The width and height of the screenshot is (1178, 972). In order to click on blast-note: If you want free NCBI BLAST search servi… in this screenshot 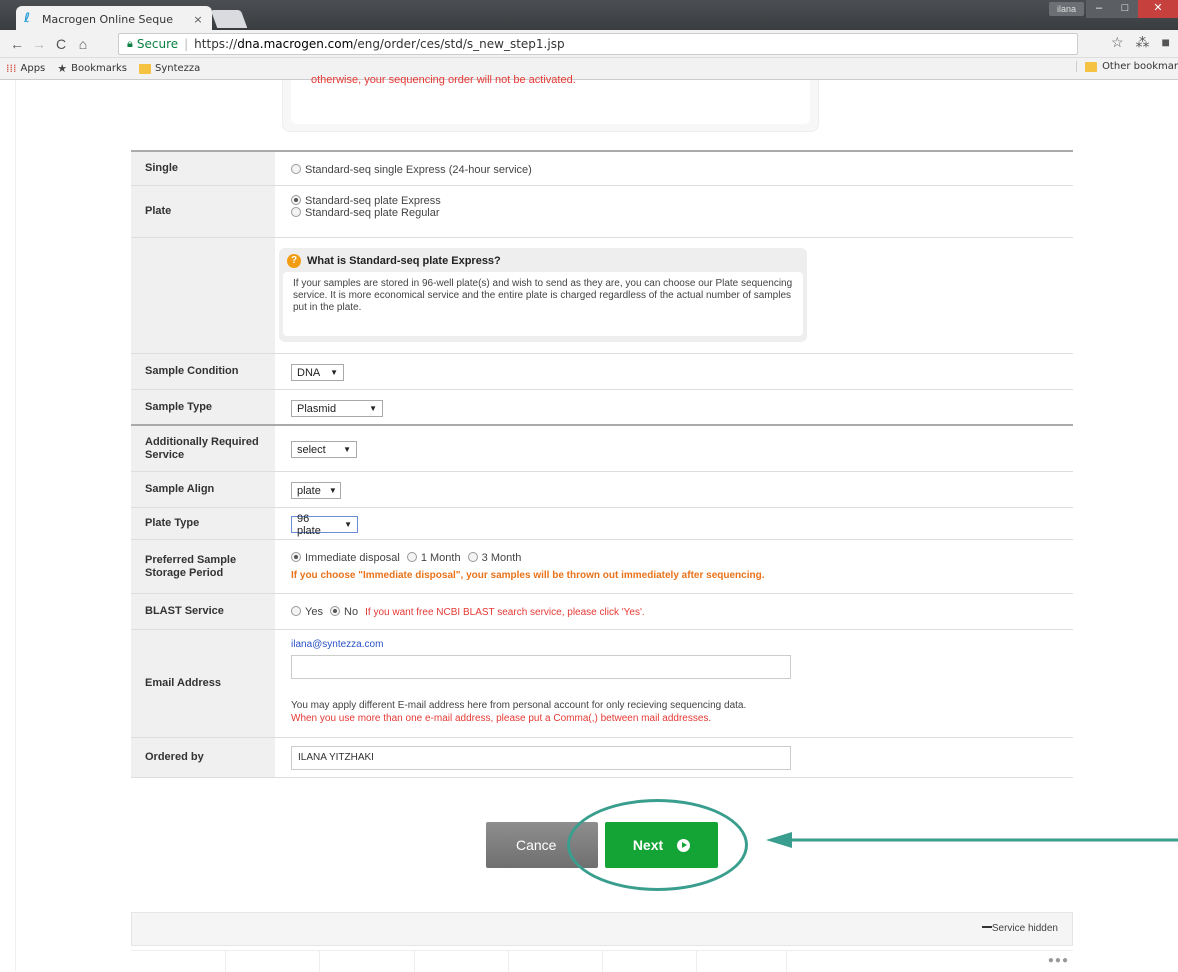, I will do `click(505, 612)`.